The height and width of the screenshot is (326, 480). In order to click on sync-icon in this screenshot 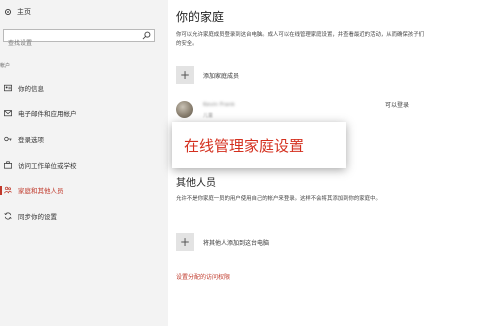, I will do `click(8, 216)`.